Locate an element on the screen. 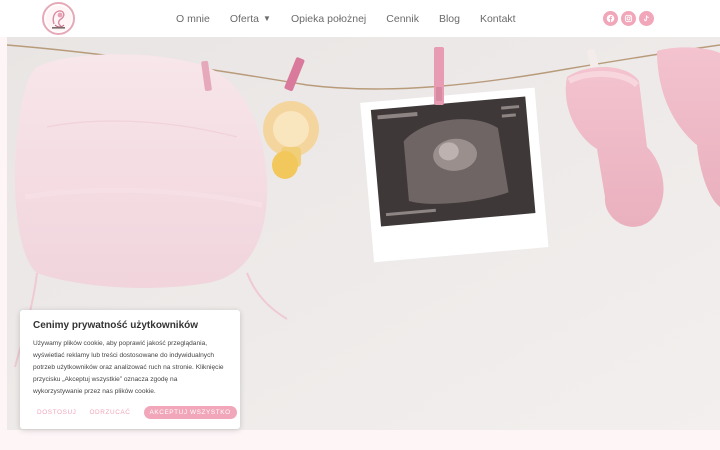  nav-item-label: Blog is located at coordinates (449, 18).